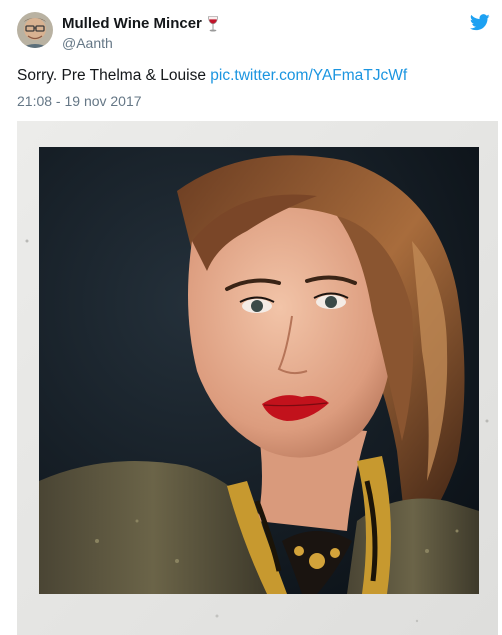 Image resolution: width=502 pixels, height=635 pixels. I want to click on display-name-row: Mulled Wine Mincer, so click(140, 24).